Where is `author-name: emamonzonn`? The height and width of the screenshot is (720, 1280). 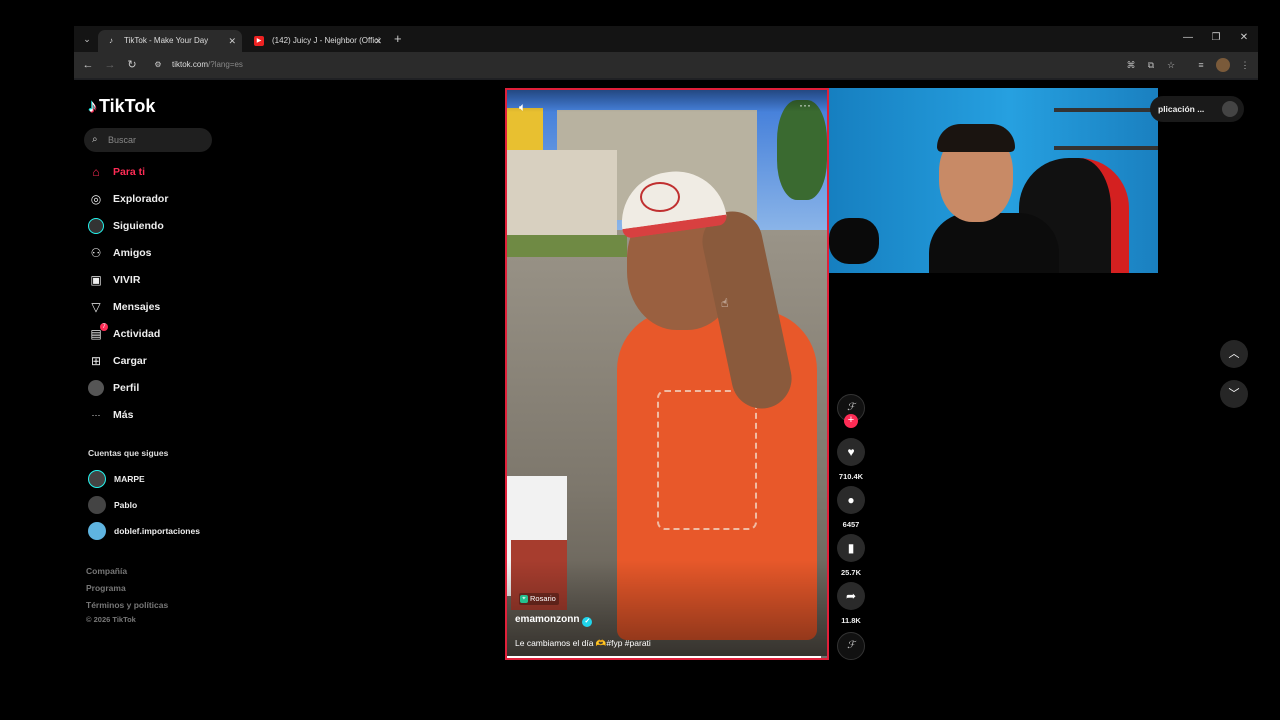
author-name: emamonzonn is located at coordinates (547, 619).